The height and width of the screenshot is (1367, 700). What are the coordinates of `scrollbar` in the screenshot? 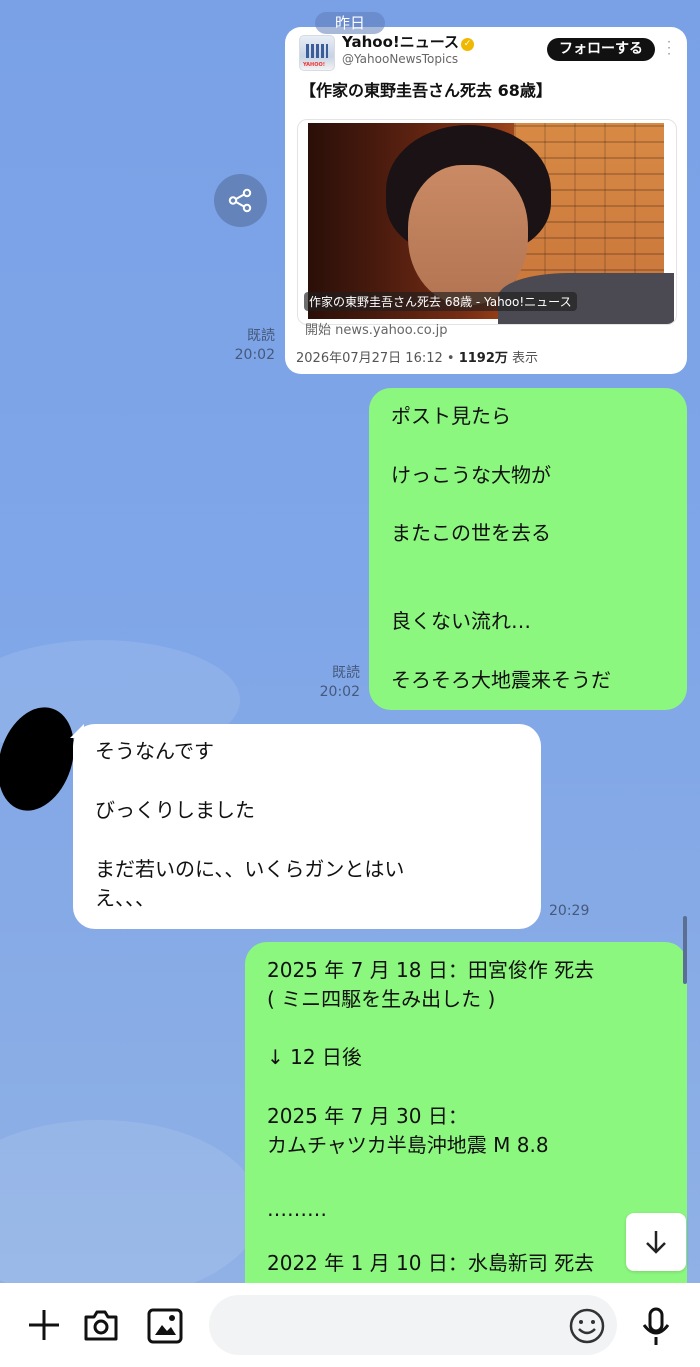 It's located at (685, 950).